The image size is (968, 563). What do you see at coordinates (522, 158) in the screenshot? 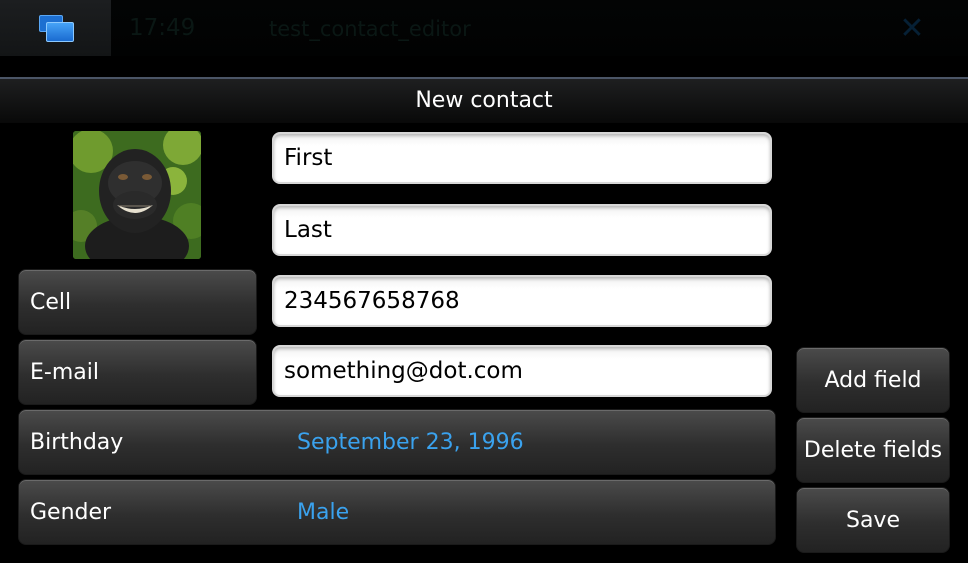
I see `first-name-field: First` at bounding box center [522, 158].